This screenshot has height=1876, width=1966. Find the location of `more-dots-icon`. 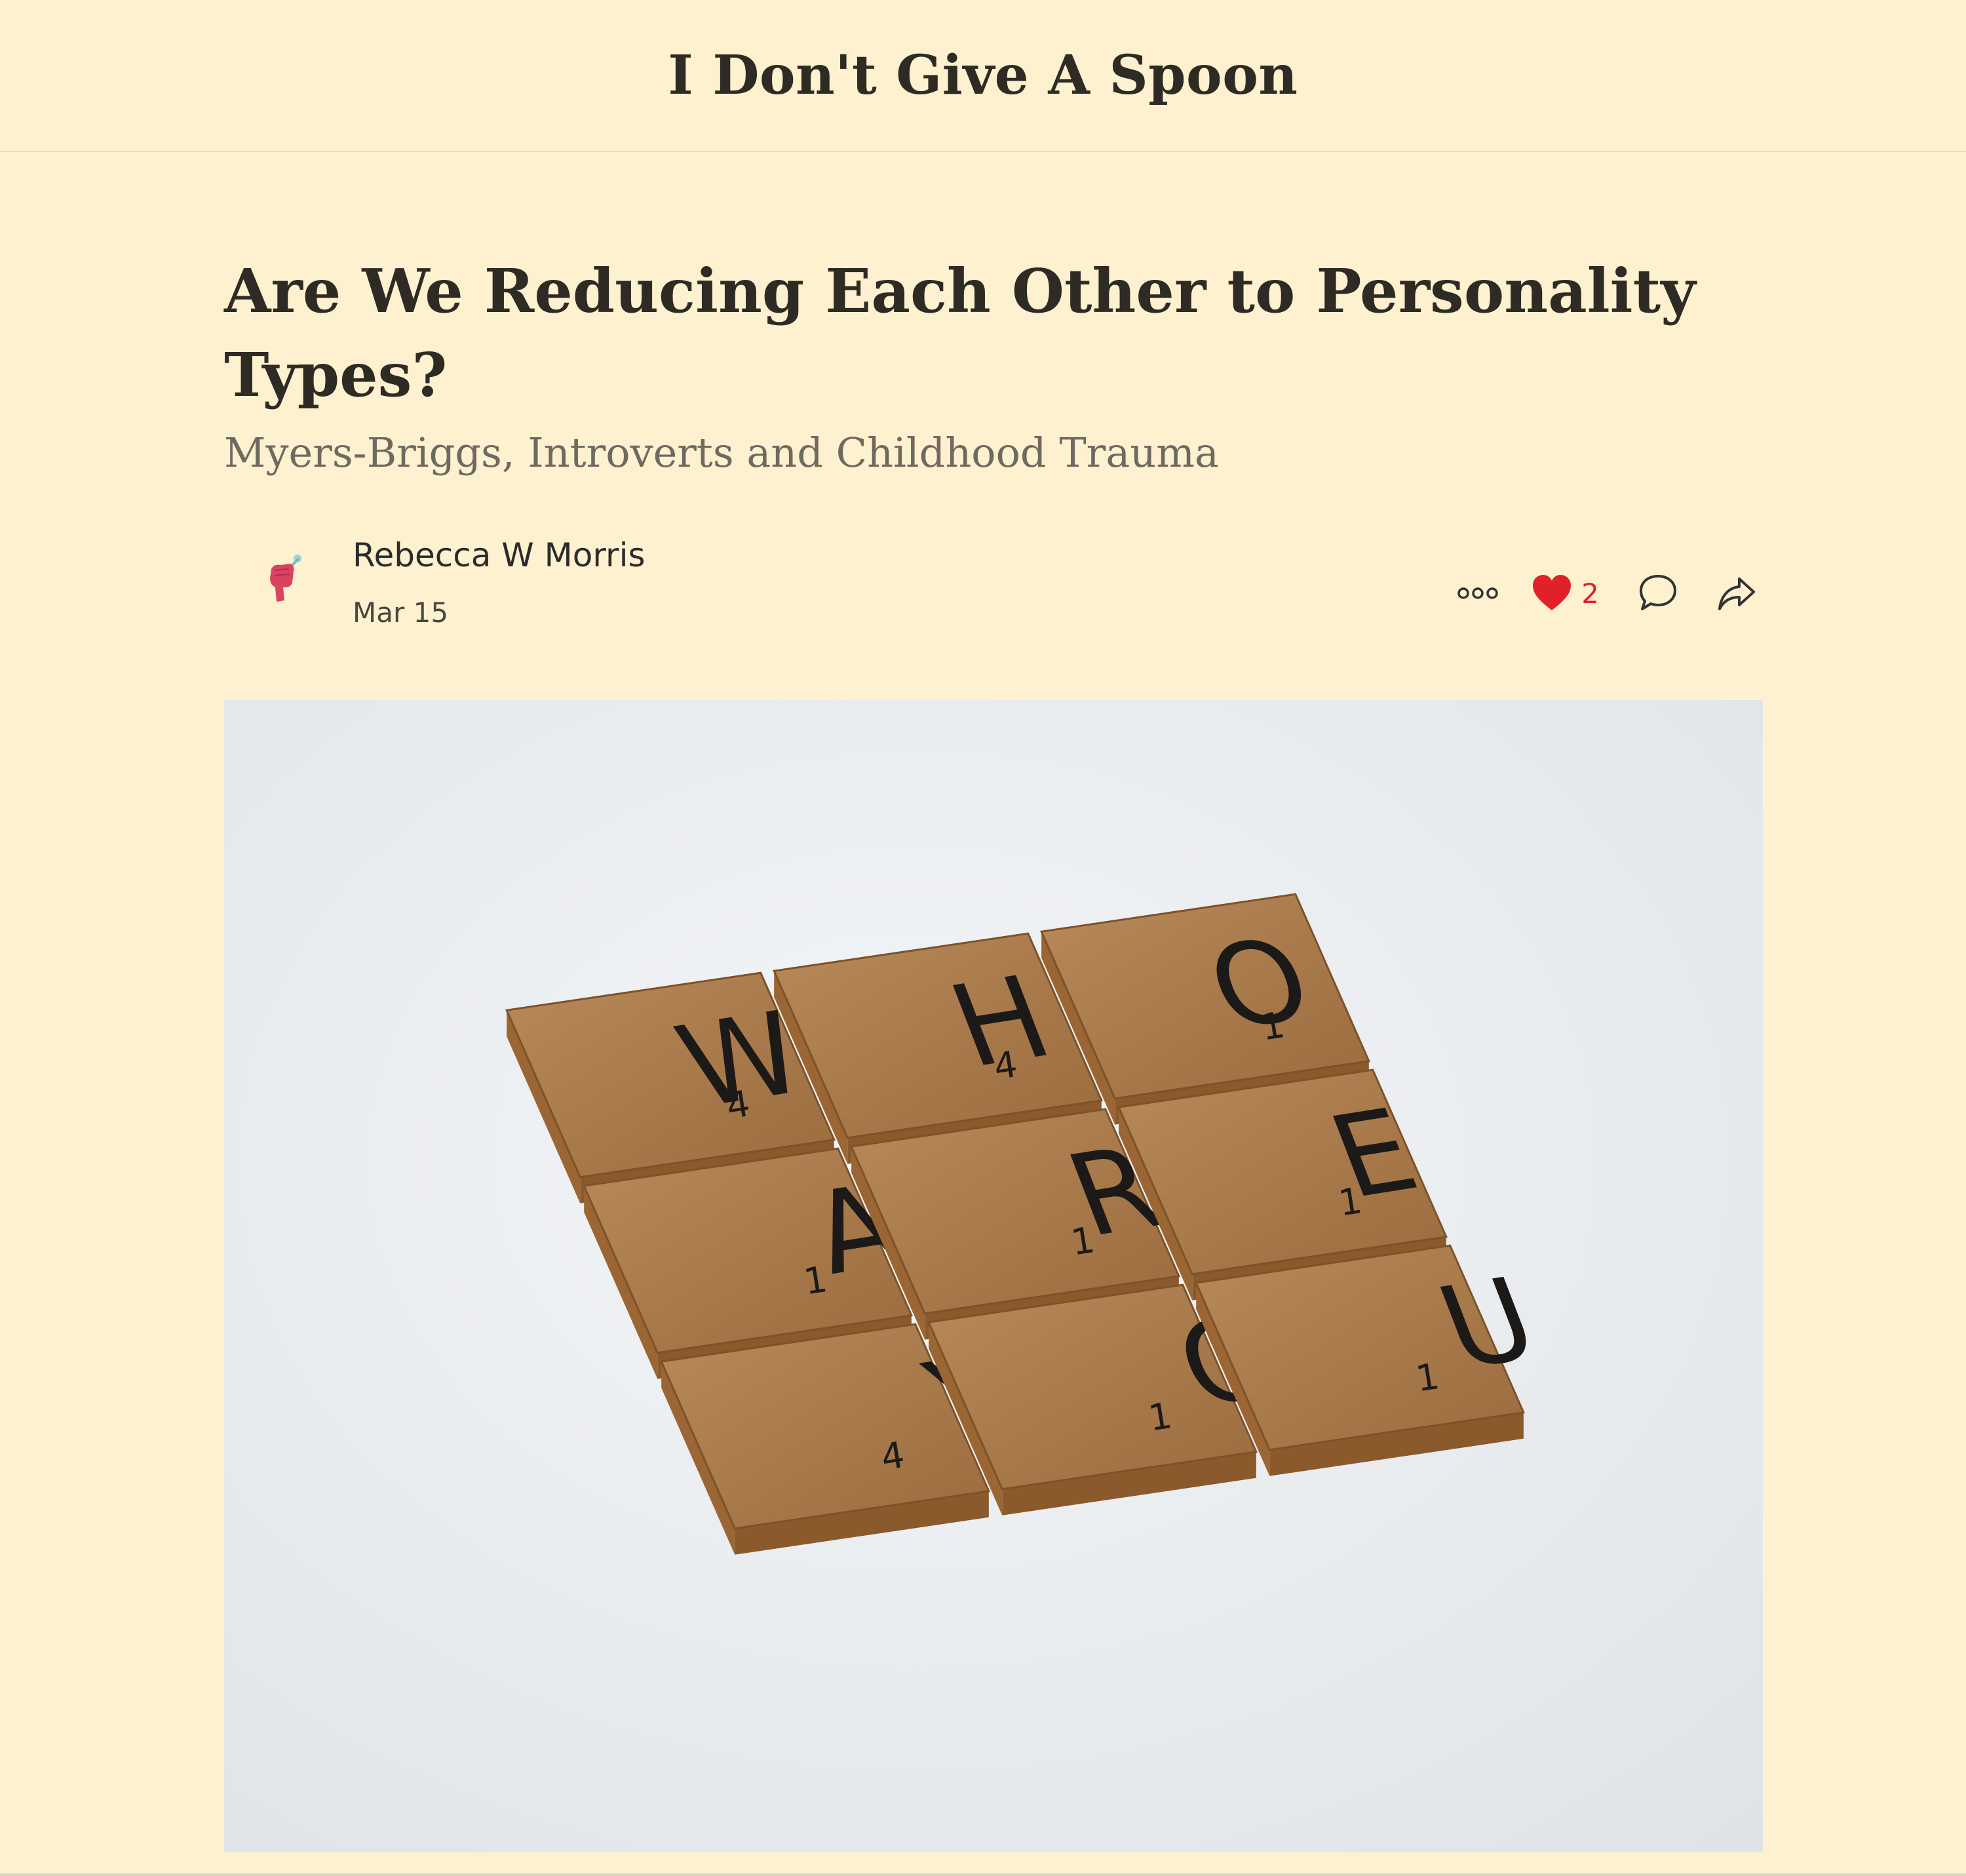

more-dots-icon is located at coordinates (1478, 593).